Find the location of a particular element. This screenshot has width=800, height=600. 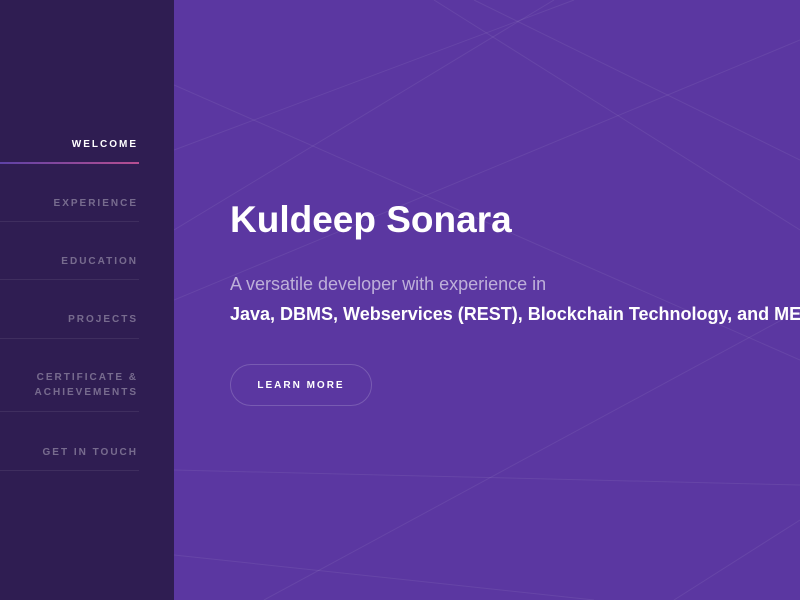

sidebar-item-label: EDUCATION is located at coordinates (99, 261).